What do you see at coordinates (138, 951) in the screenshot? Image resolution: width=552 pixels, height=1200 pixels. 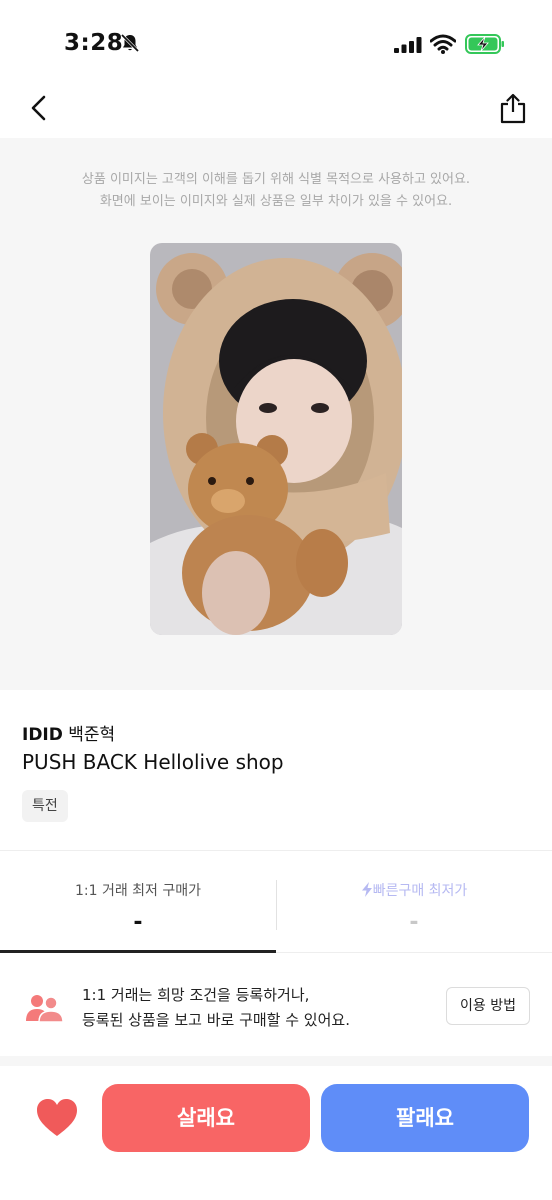 I see `active-tab-indicator` at bounding box center [138, 951].